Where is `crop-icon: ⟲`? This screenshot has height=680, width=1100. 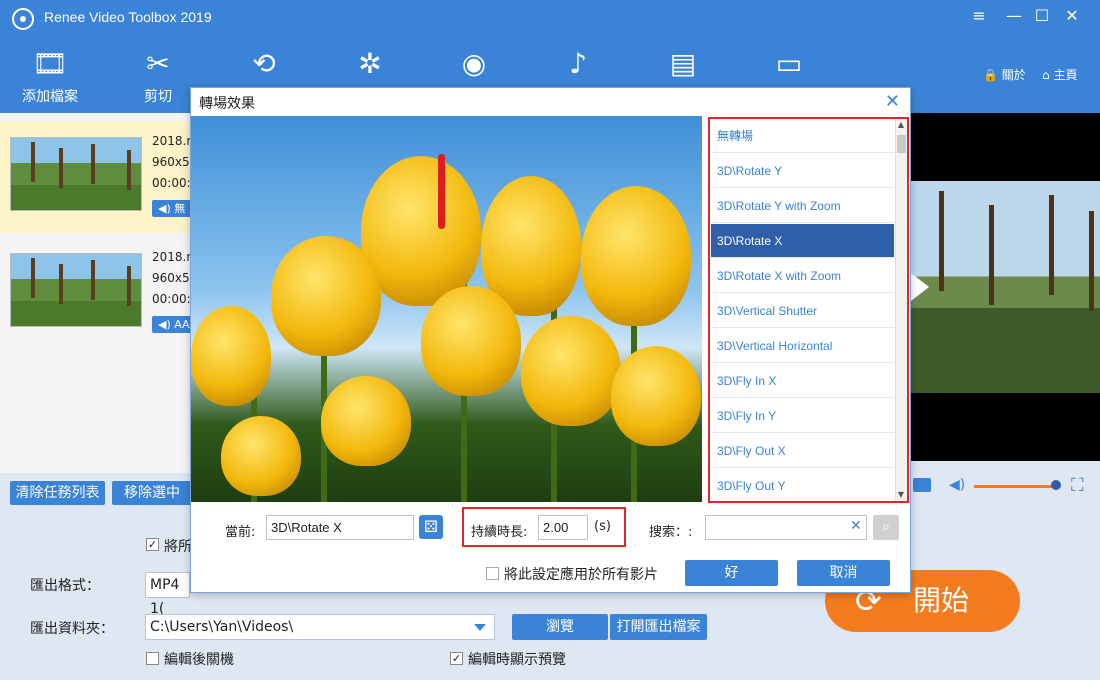 crop-icon: ⟲ is located at coordinates (264, 63).